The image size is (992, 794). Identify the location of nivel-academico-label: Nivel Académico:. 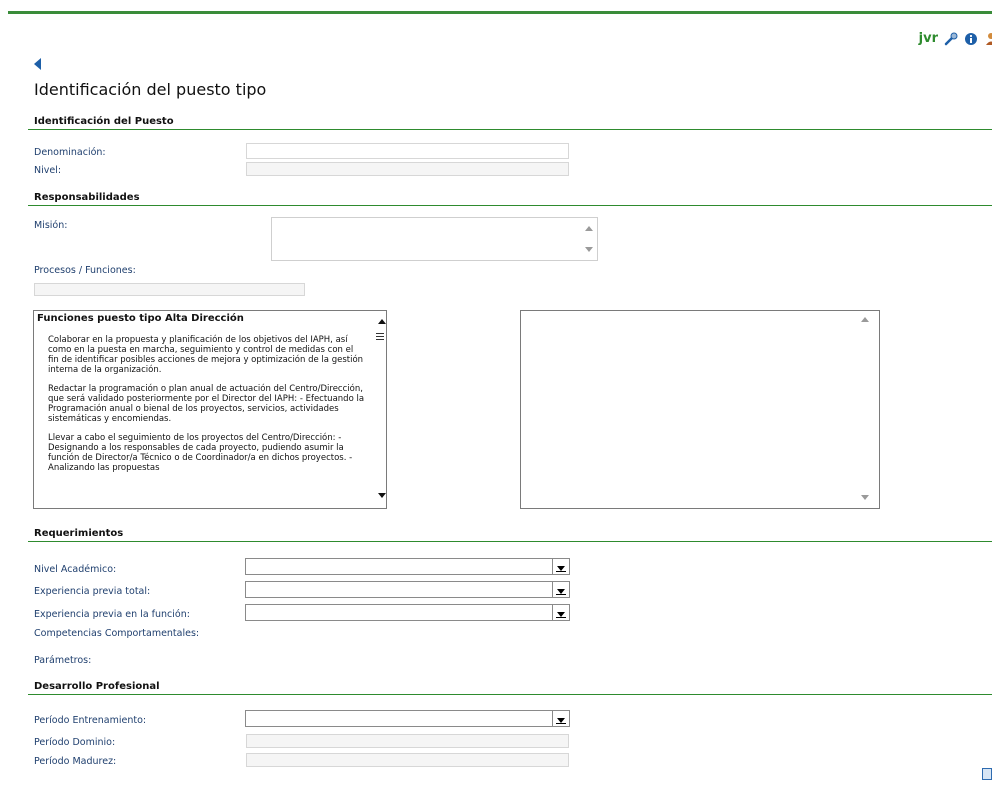
(75, 569).